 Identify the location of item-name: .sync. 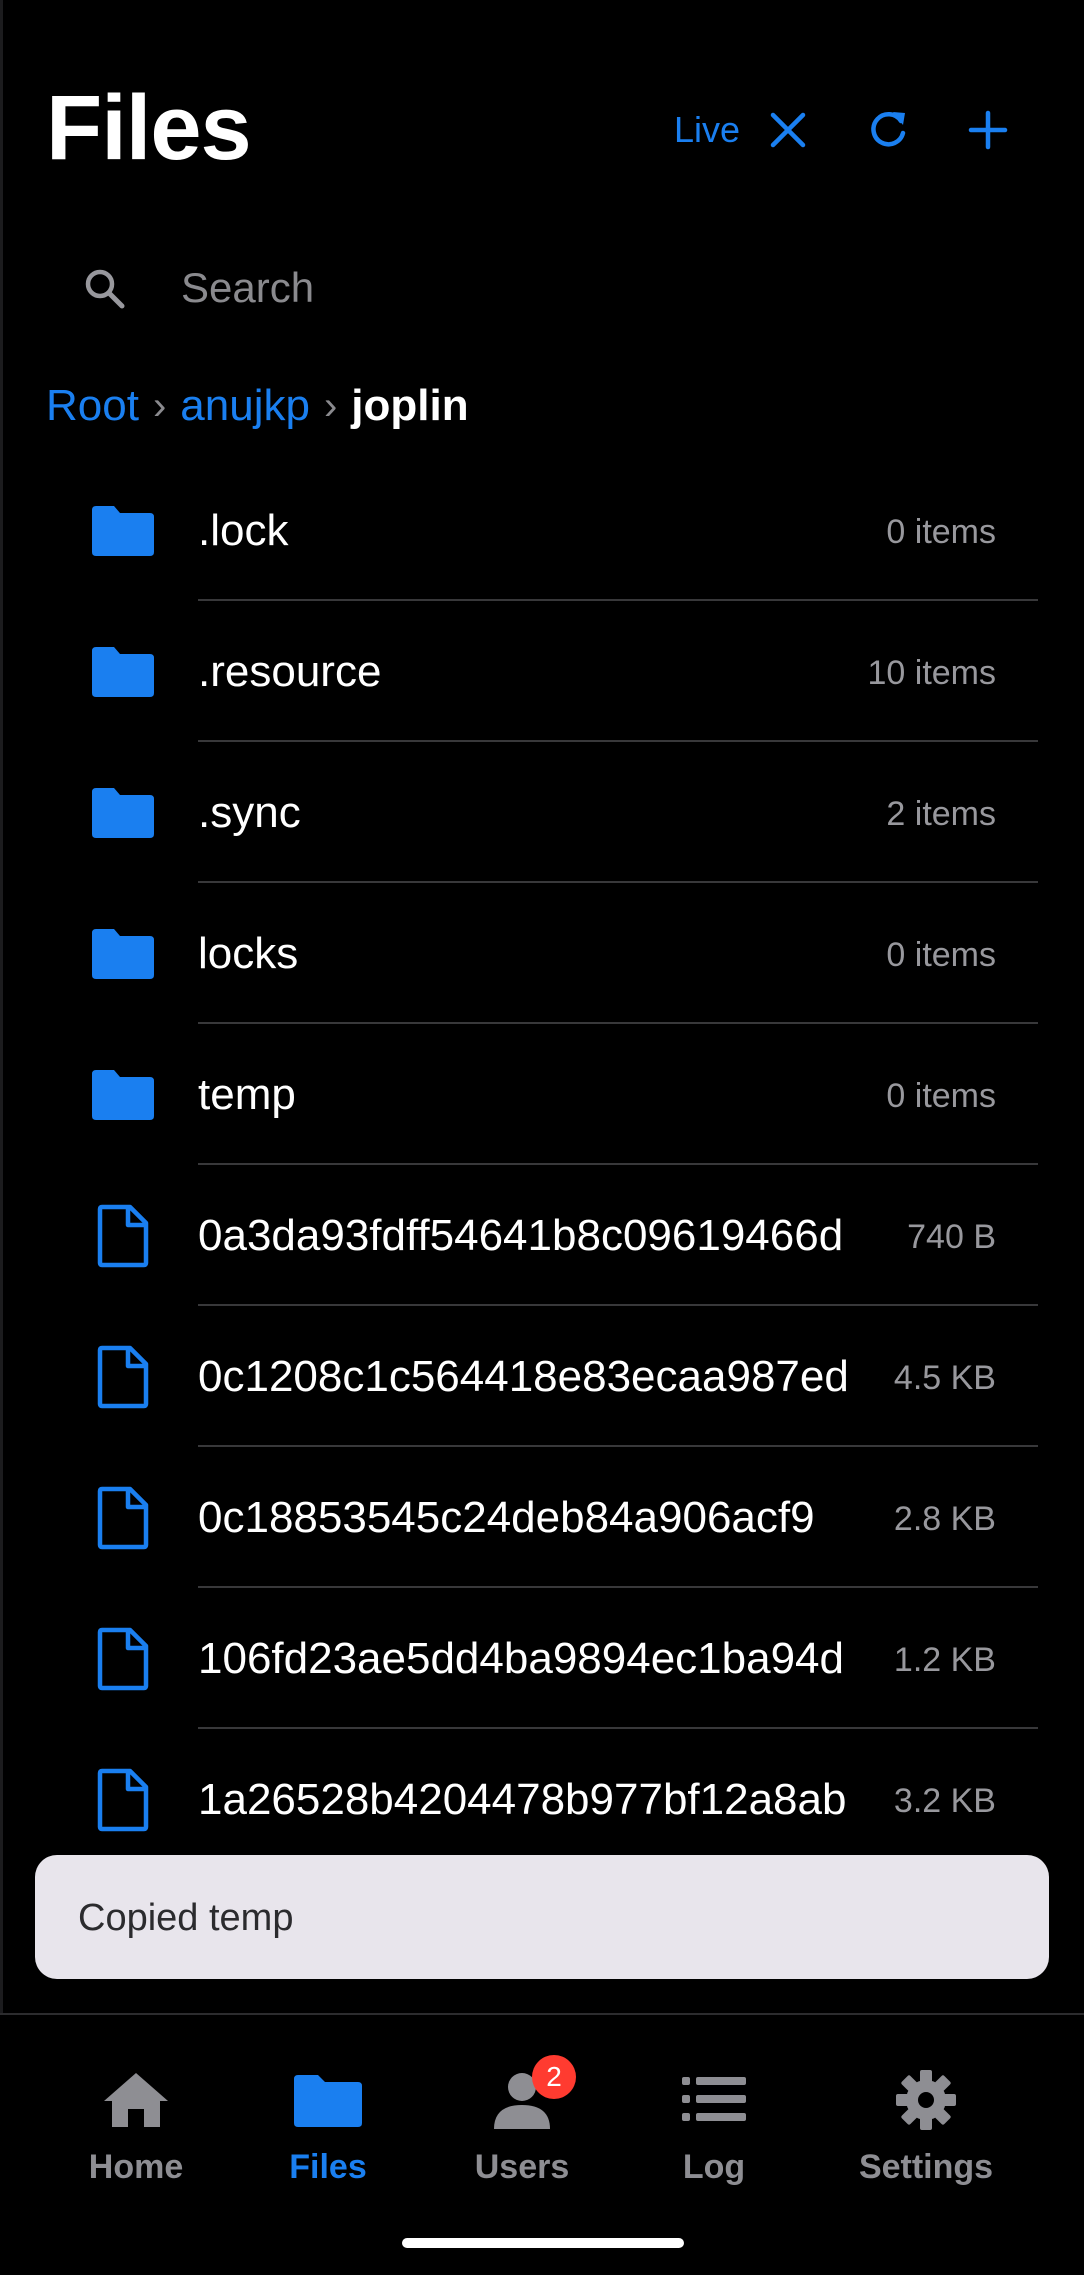
(249, 812).